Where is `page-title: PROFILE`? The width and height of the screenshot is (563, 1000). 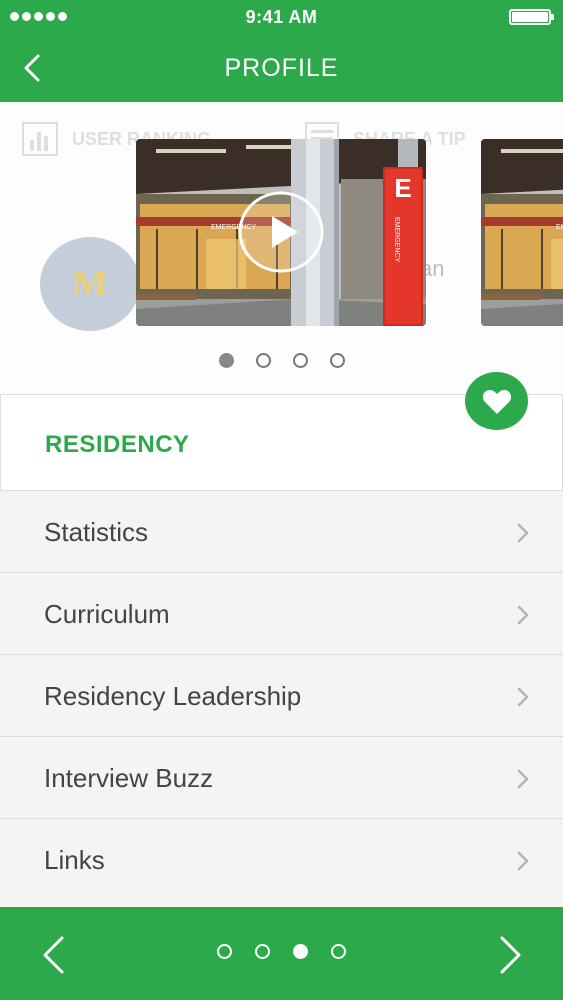 page-title: PROFILE is located at coordinates (281, 68).